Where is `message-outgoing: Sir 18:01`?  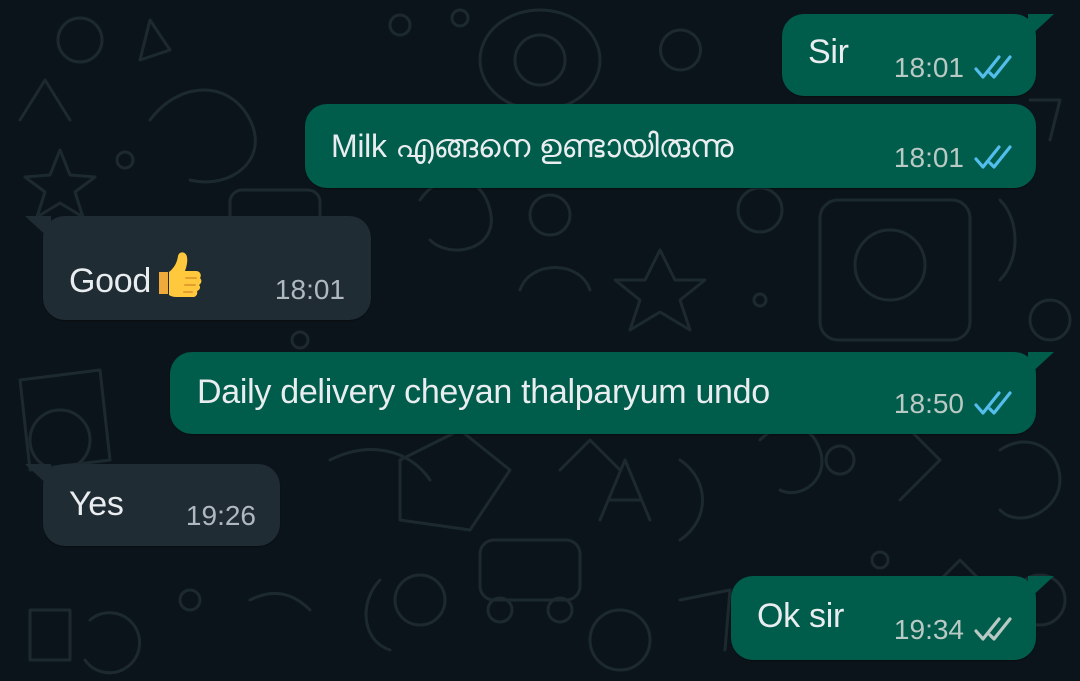
message-outgoing: Sir 18:01 is located at coordinates (918, 55).